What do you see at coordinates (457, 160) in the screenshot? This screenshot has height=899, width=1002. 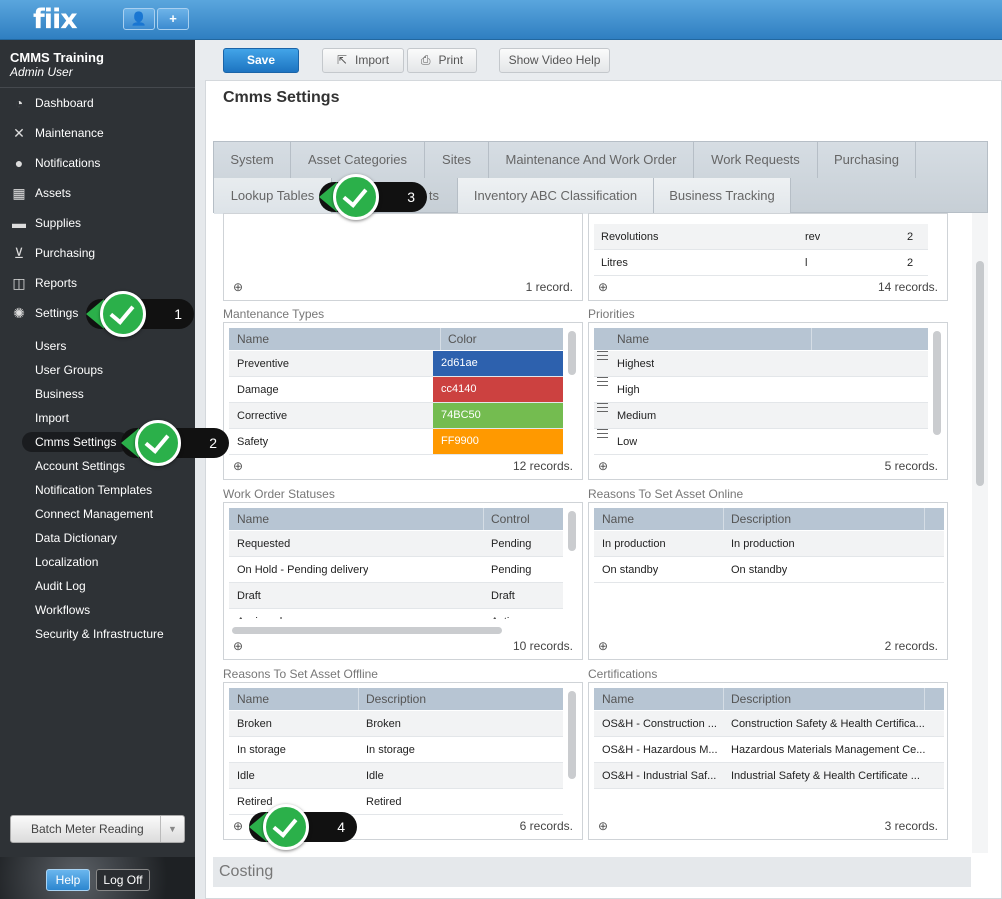 I see `tab-sites: Sites` at bounding box center [457, 160].